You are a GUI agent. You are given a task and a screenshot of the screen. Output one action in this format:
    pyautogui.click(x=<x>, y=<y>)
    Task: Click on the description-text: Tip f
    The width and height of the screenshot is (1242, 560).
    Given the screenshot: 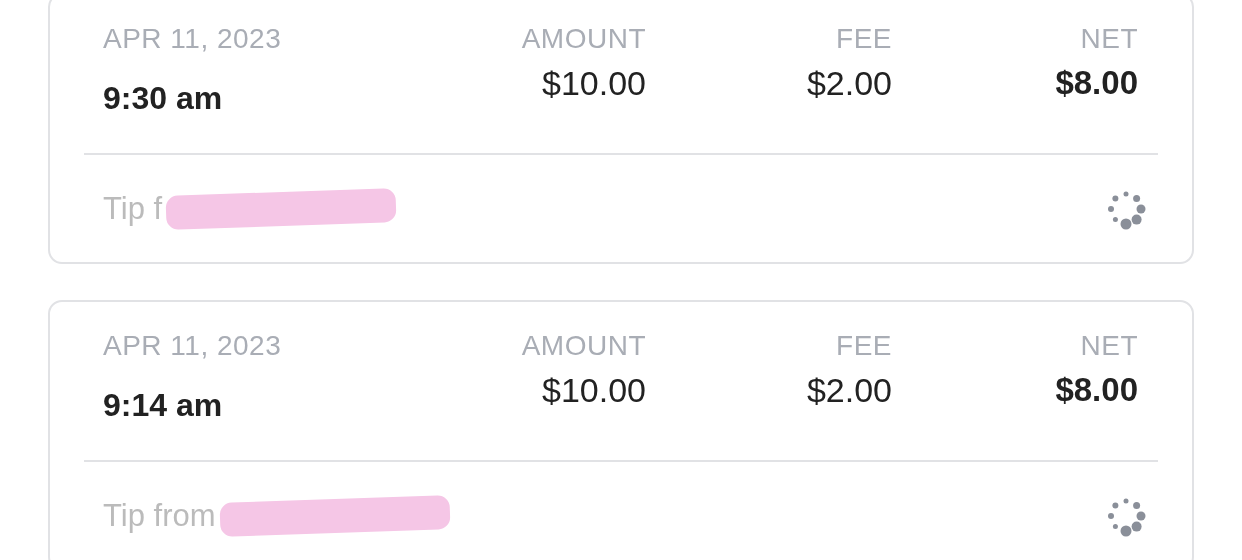 What is the action you would take?
    pyautogui.click(x=133, y=208)
    